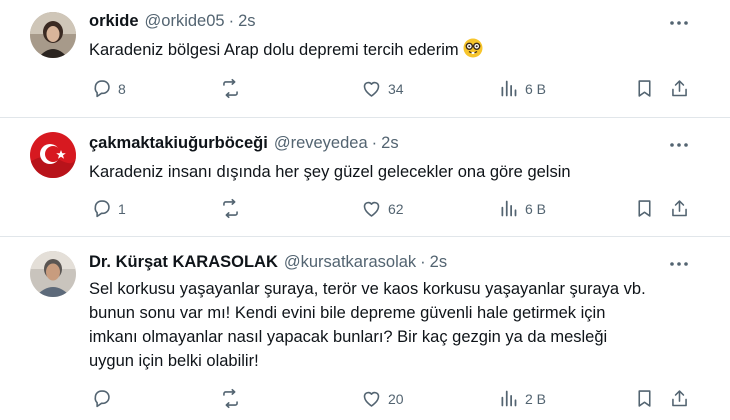 This screenshot has width=730, height=420. Describe the element at coordinates (473, 51) in the screenshot. I see `nerd-face-icon` at that location.